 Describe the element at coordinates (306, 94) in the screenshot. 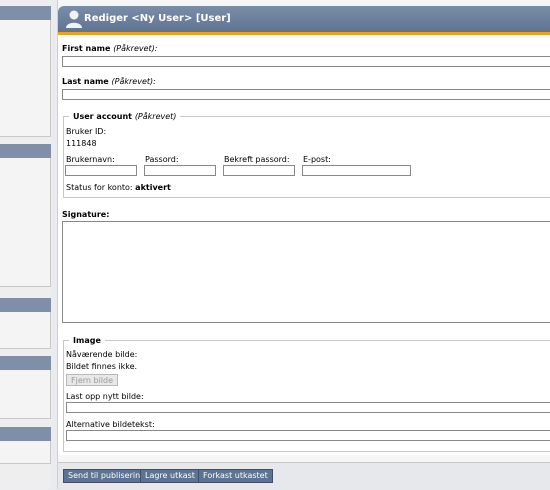

I see `last-name-input` at that location.